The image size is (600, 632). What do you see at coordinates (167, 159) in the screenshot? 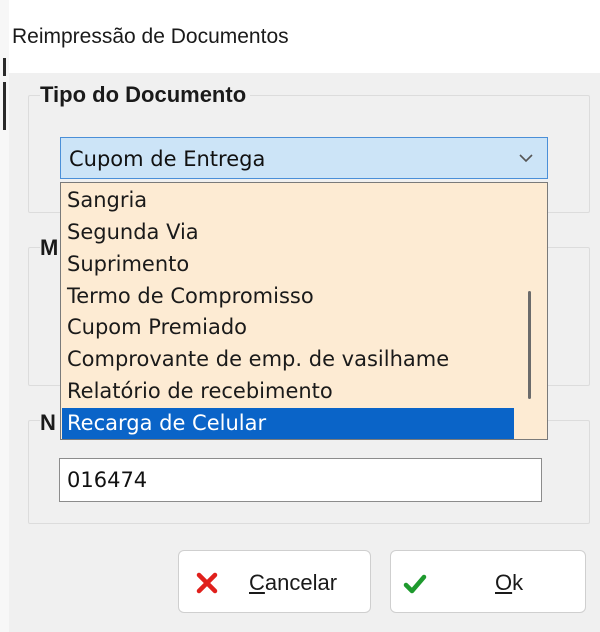
I see `combobox-selected-value: Cupom de Entrega` at bounding box center [167, 159].